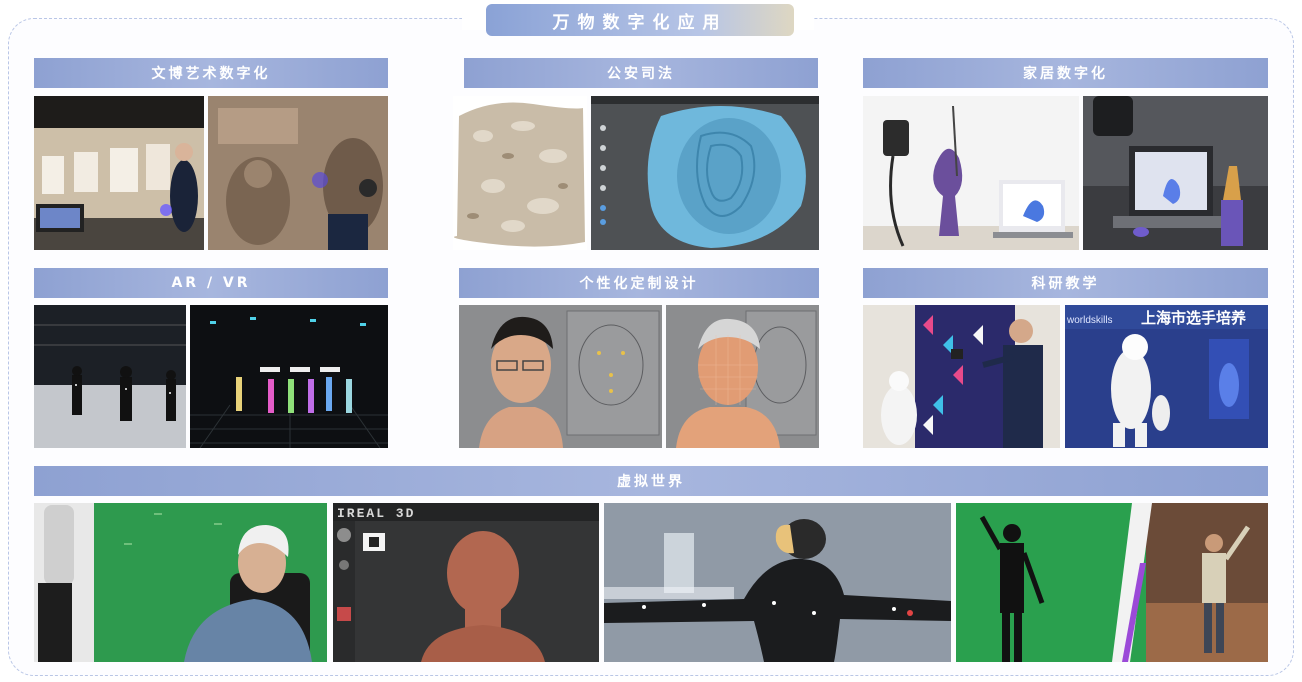 The image size is (1302, 682). I want to click on section-header-custom: 个性化定制设计, so click(639, 283).